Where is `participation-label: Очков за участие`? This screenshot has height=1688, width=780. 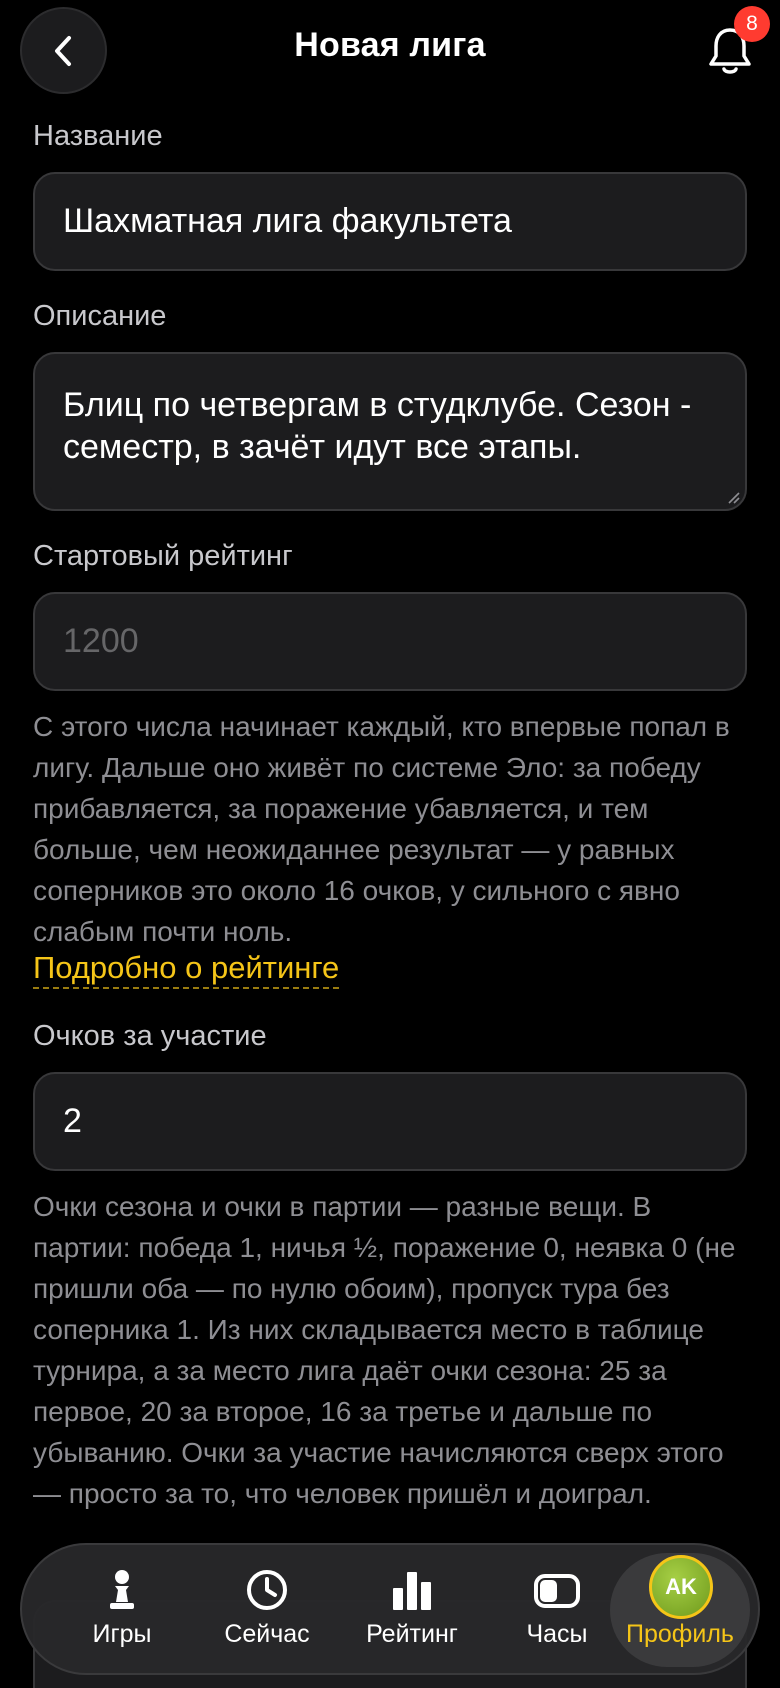
participation-label: Очков за участие is located at coordinates (150, 1036).